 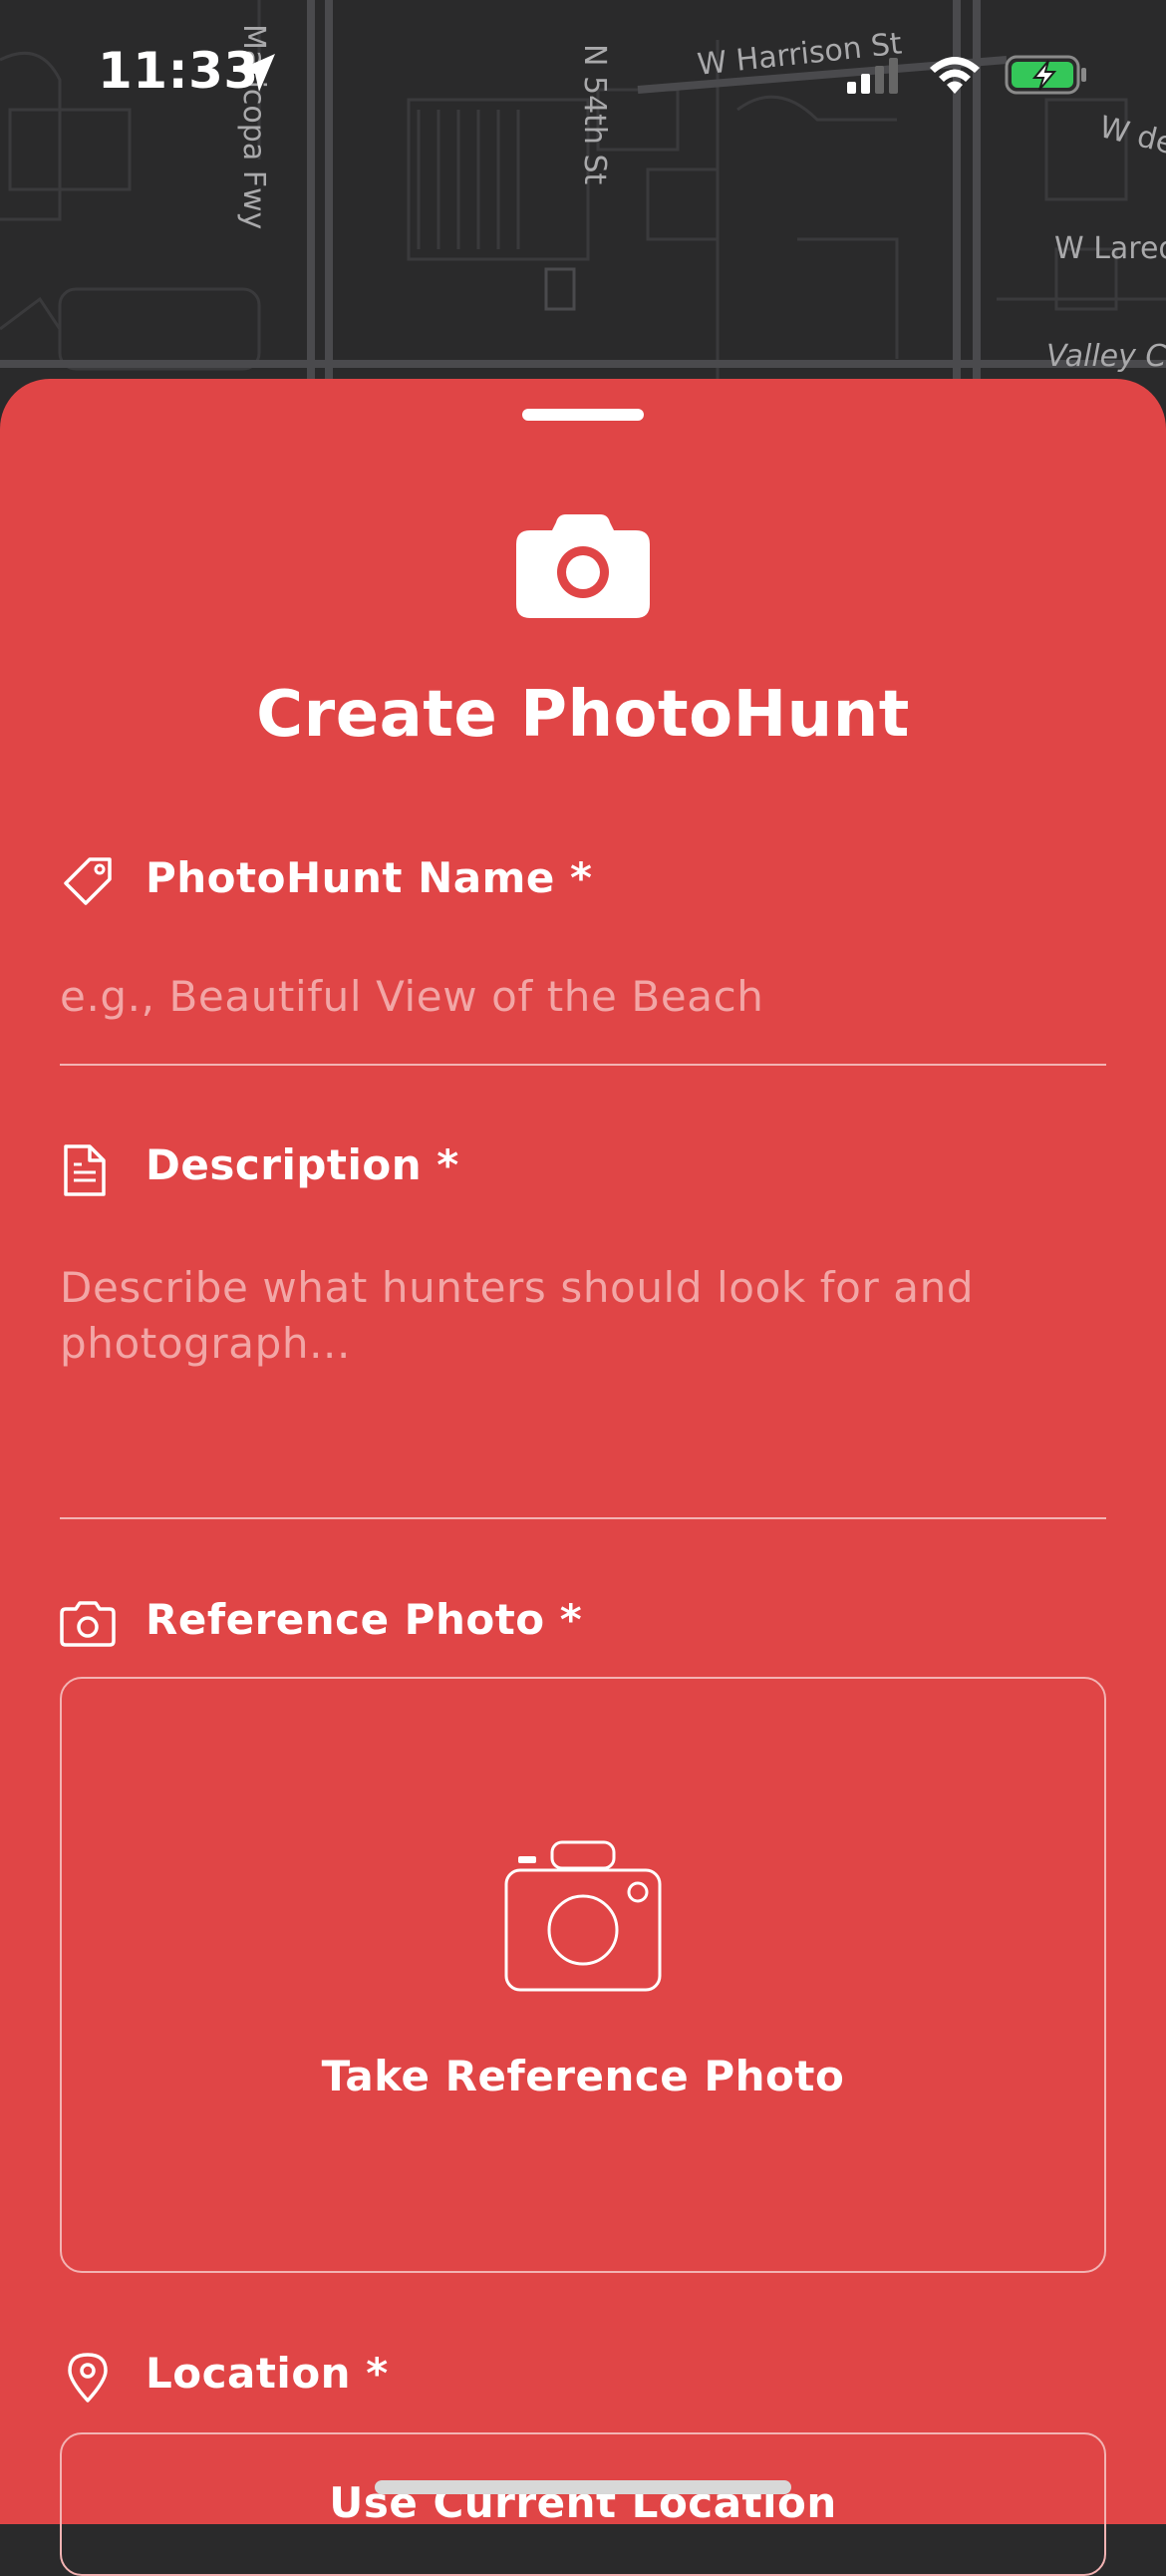 I want to click on tag-icon, so click(x=88, y=881).